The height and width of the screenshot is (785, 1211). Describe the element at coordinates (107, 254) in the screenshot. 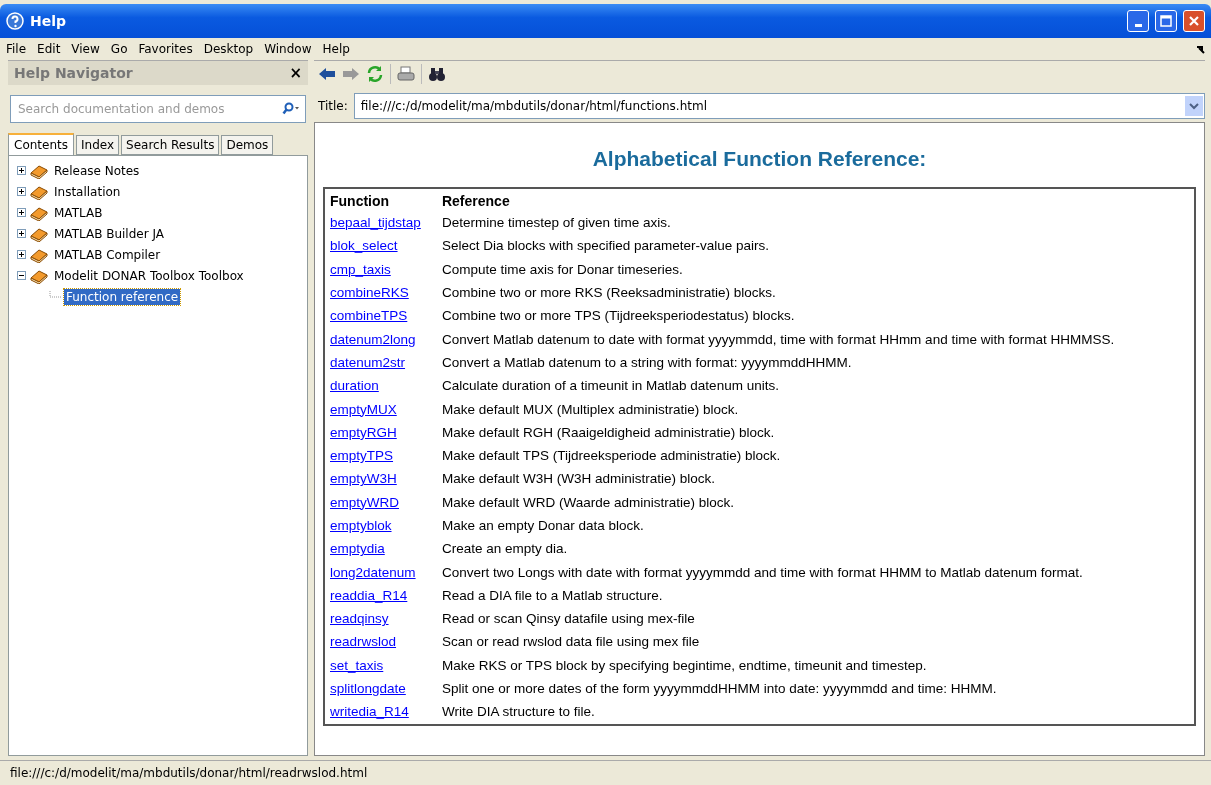

I see `tree-item: MATLAB Compiler` at that location.